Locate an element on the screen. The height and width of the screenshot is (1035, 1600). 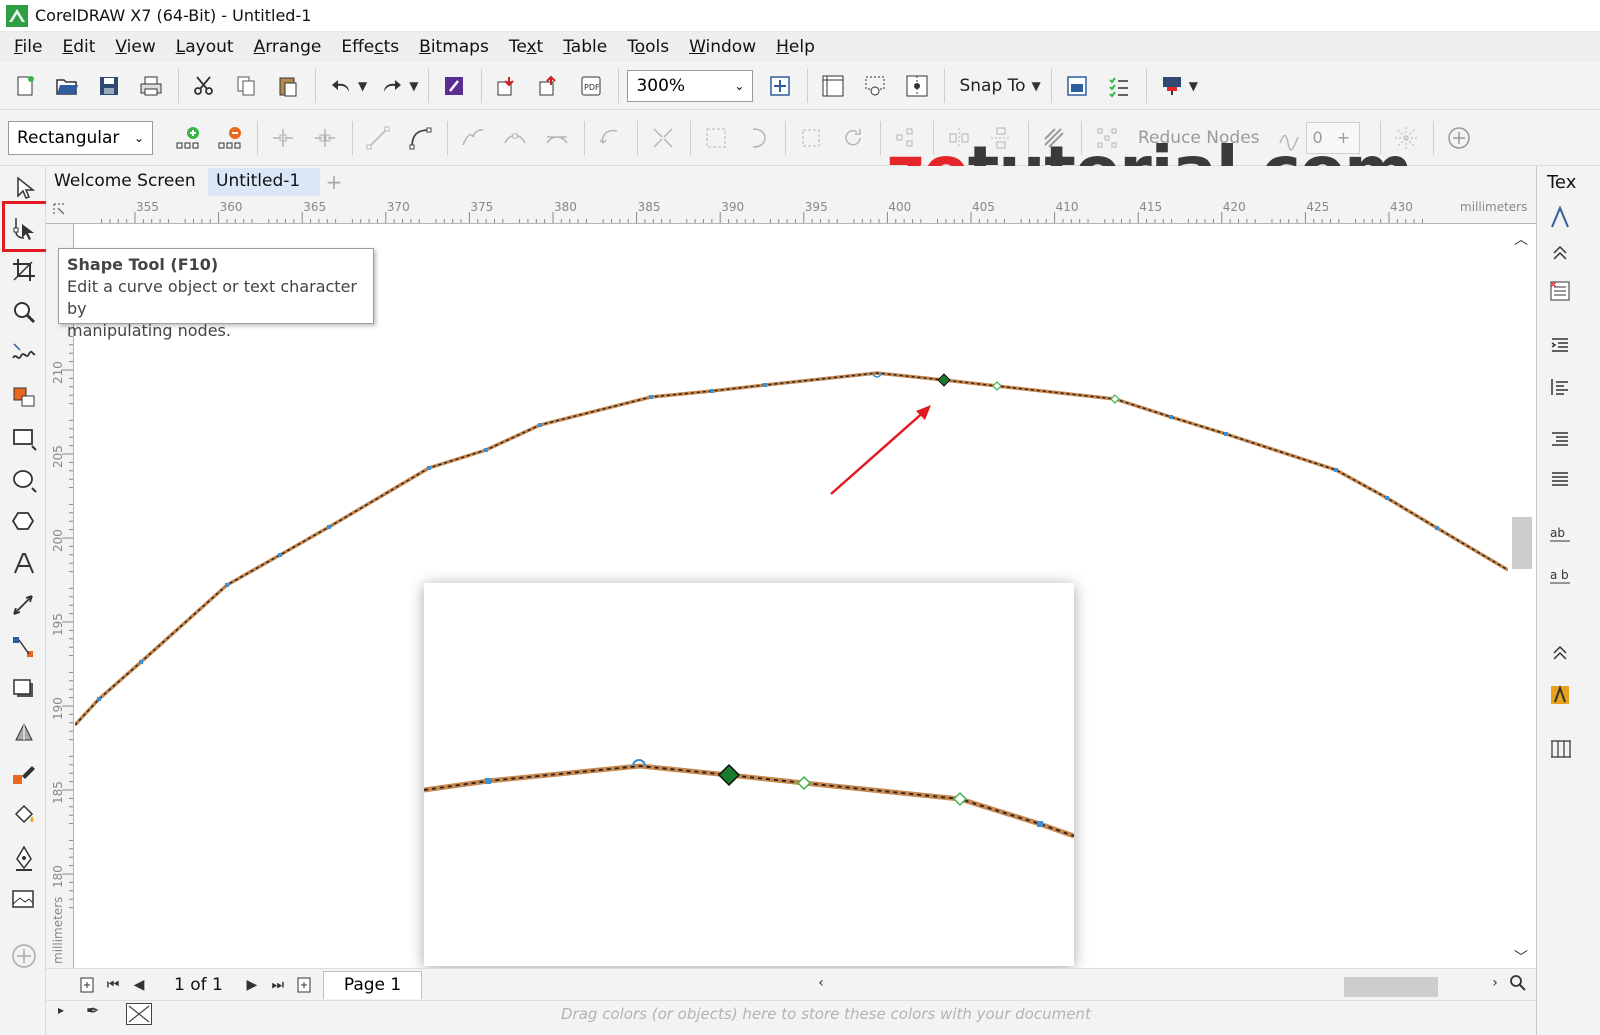
connector-tool is located at coordinates (24, 648).